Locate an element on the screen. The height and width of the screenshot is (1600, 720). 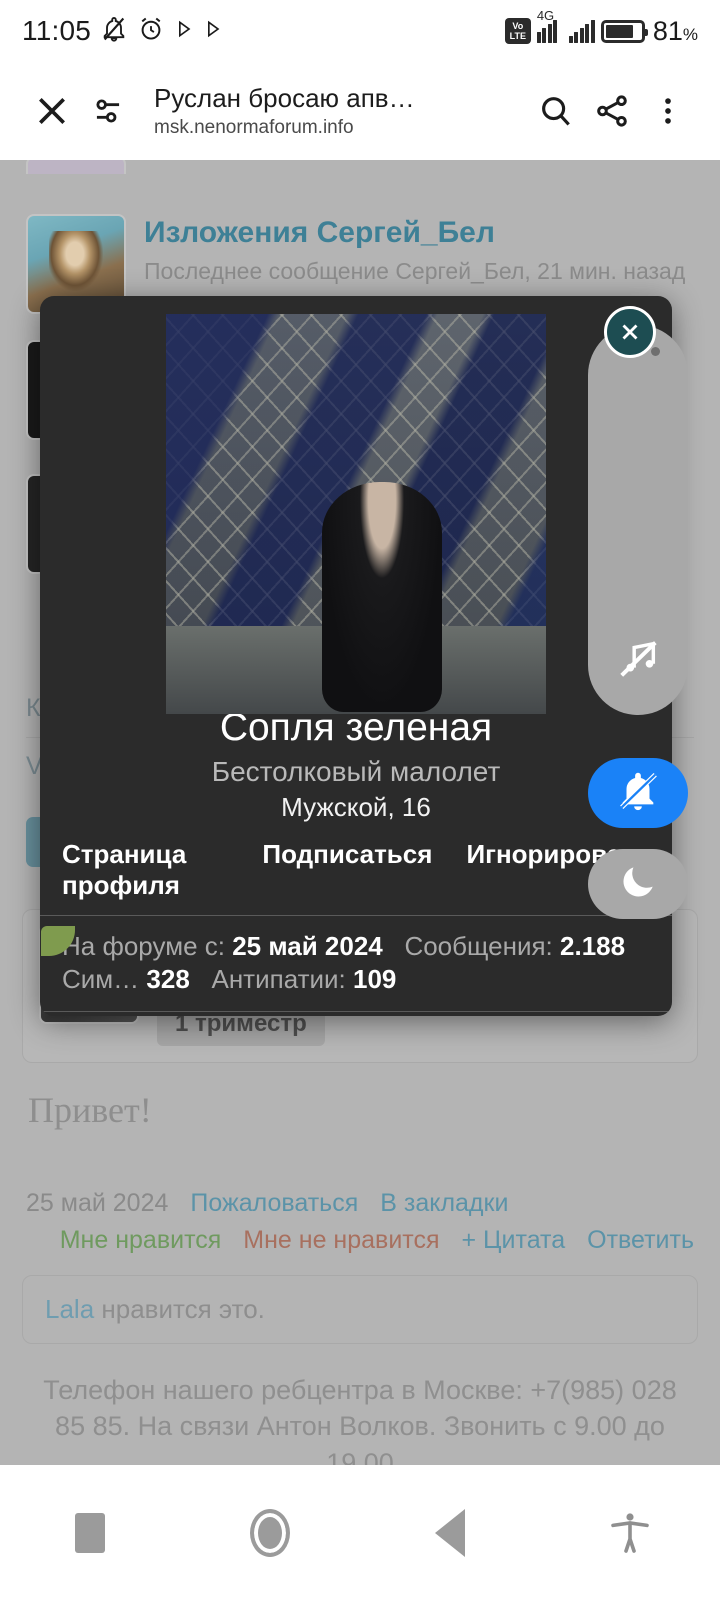
likes-user-link: Lala is located at coordinates (69, 1309).